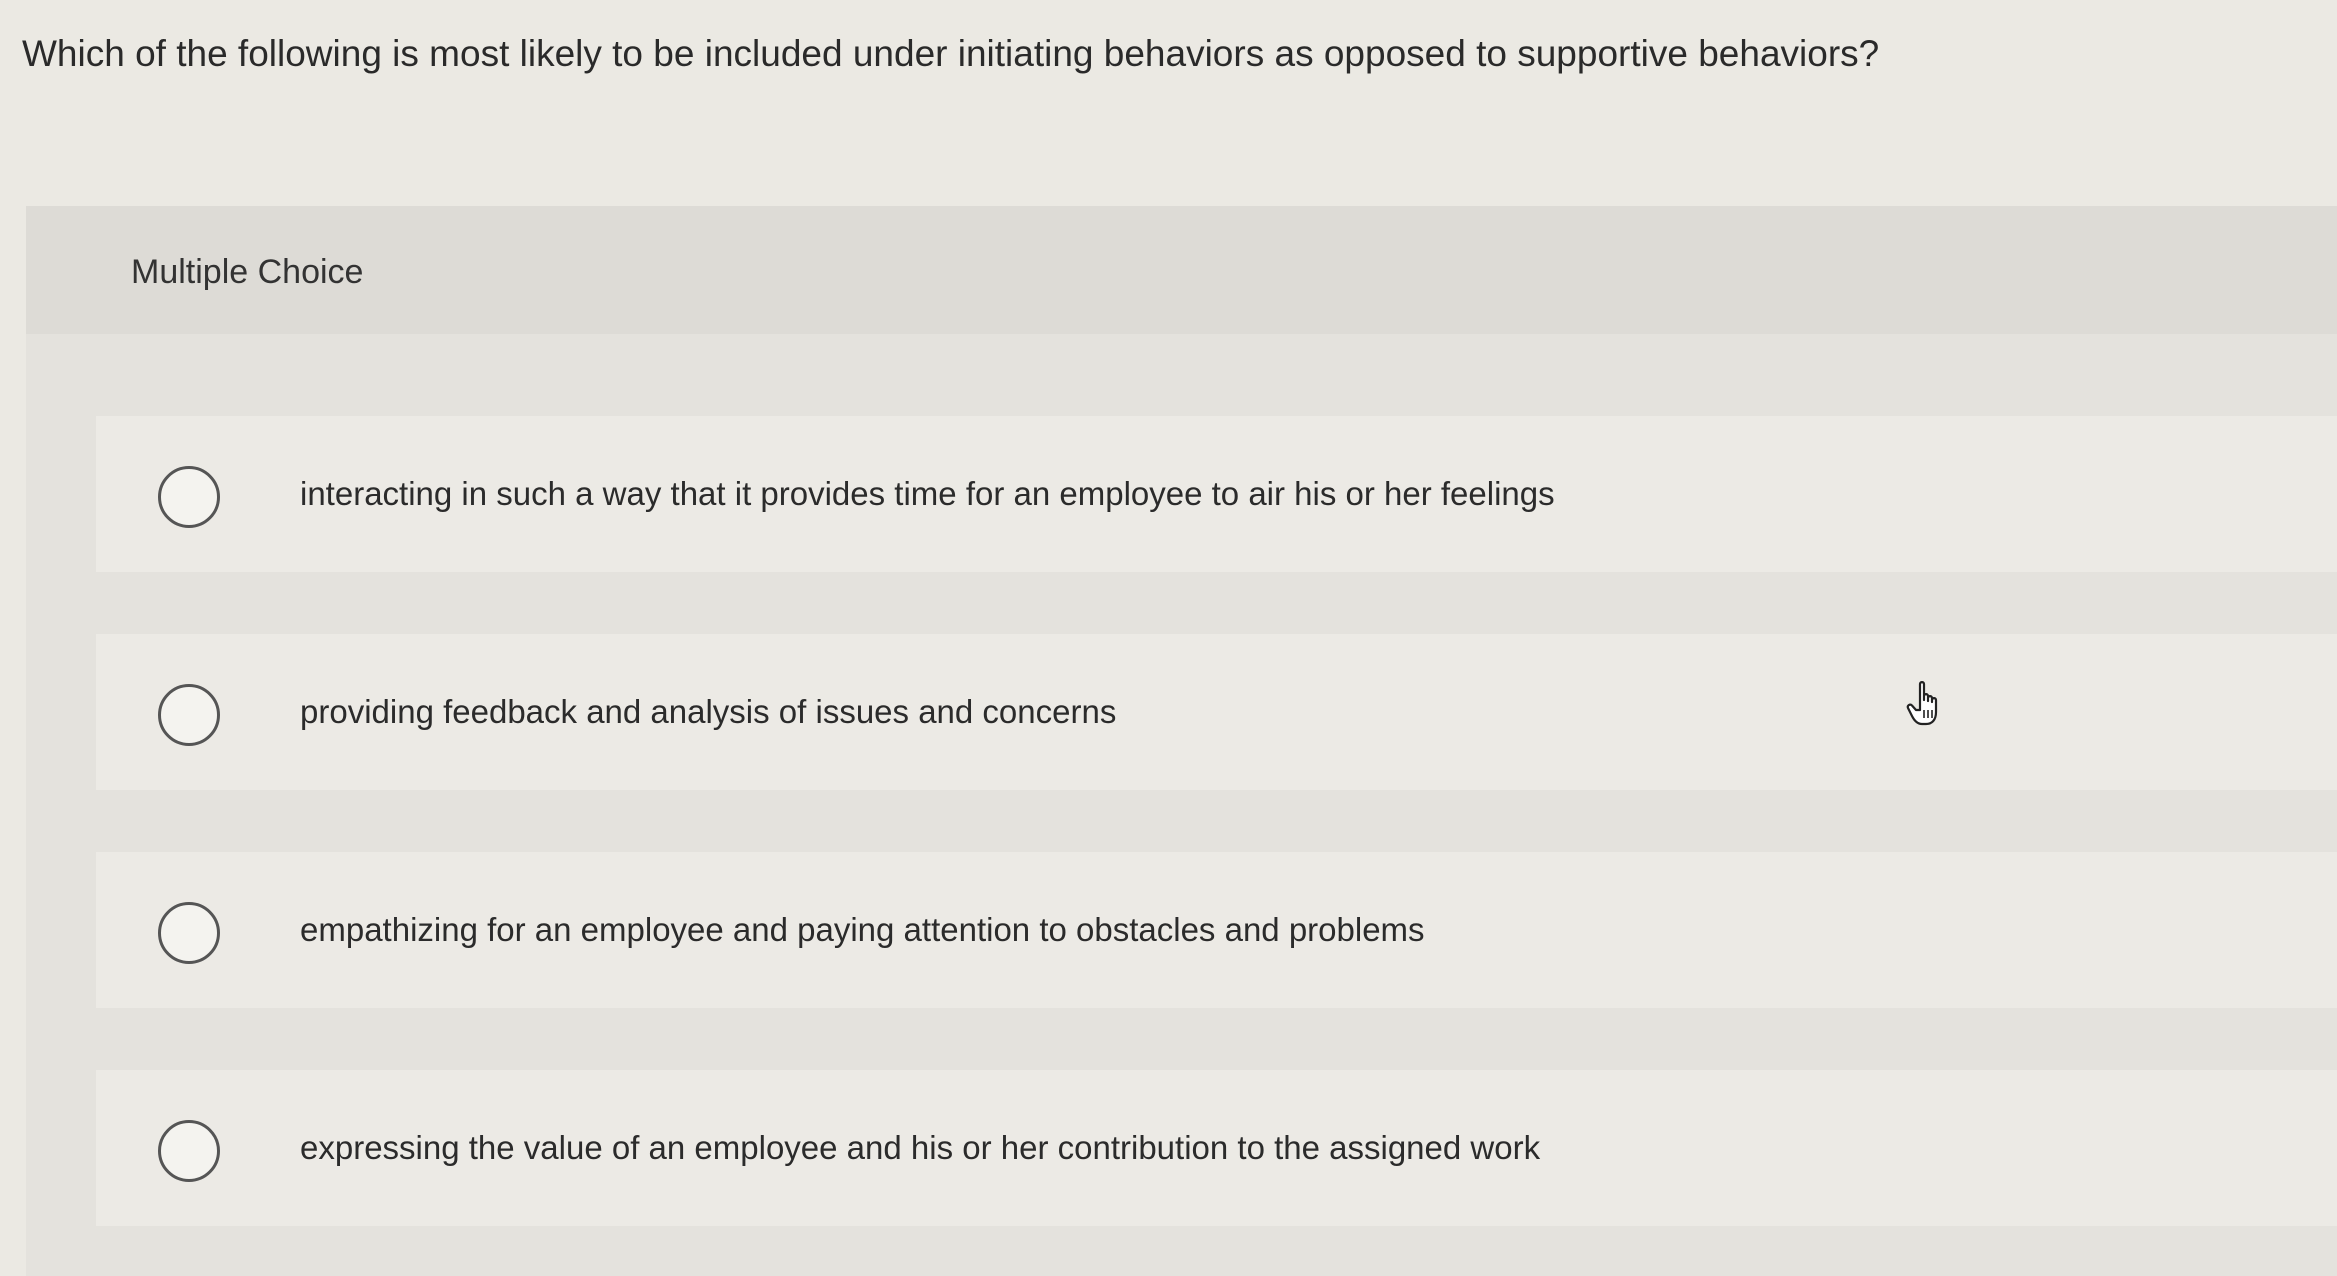 This screenshot has width=2337, height=1276. I want to click on multiple-choice-header: Multiple Choice, so click(1181, 270).